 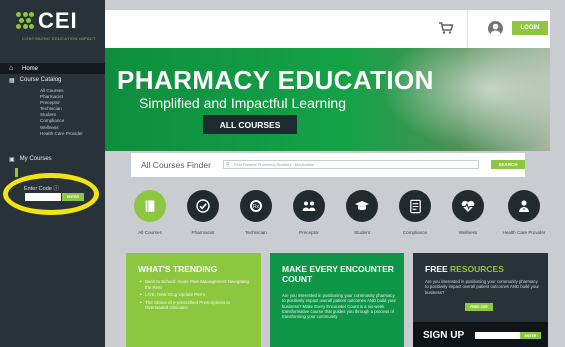 I want to click on sidebar-home-label: Home, so click(x=30, y=68).